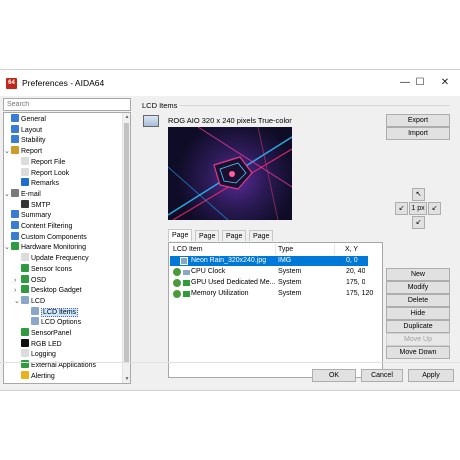 The width and height of the screenshot is (460, 460). I want to click on duplicate-button: Duplicate, so click(418, 326).